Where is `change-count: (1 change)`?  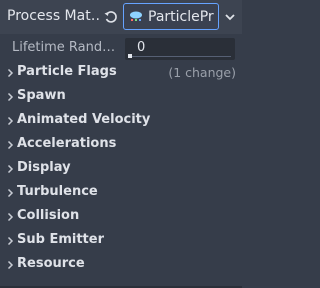
change-count: (1 change) is located at coordinates (202, 72).